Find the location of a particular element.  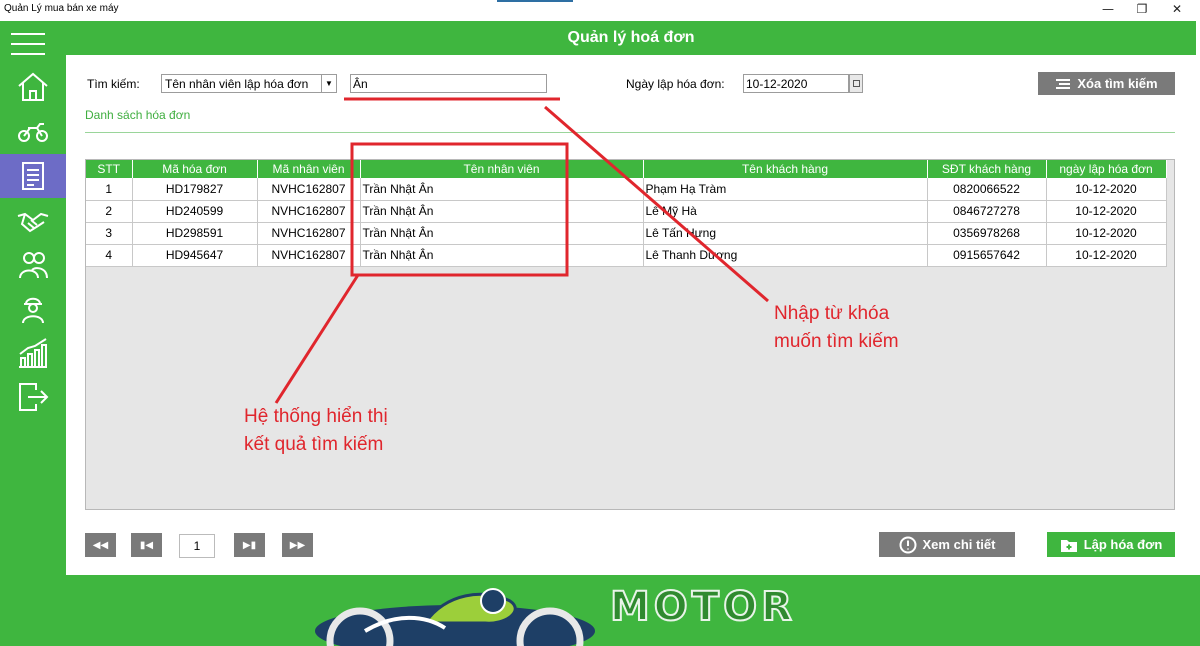

result-note: Hệ thống hiển thị kết quả tìm kiếm is located at coordinates (316, 431).